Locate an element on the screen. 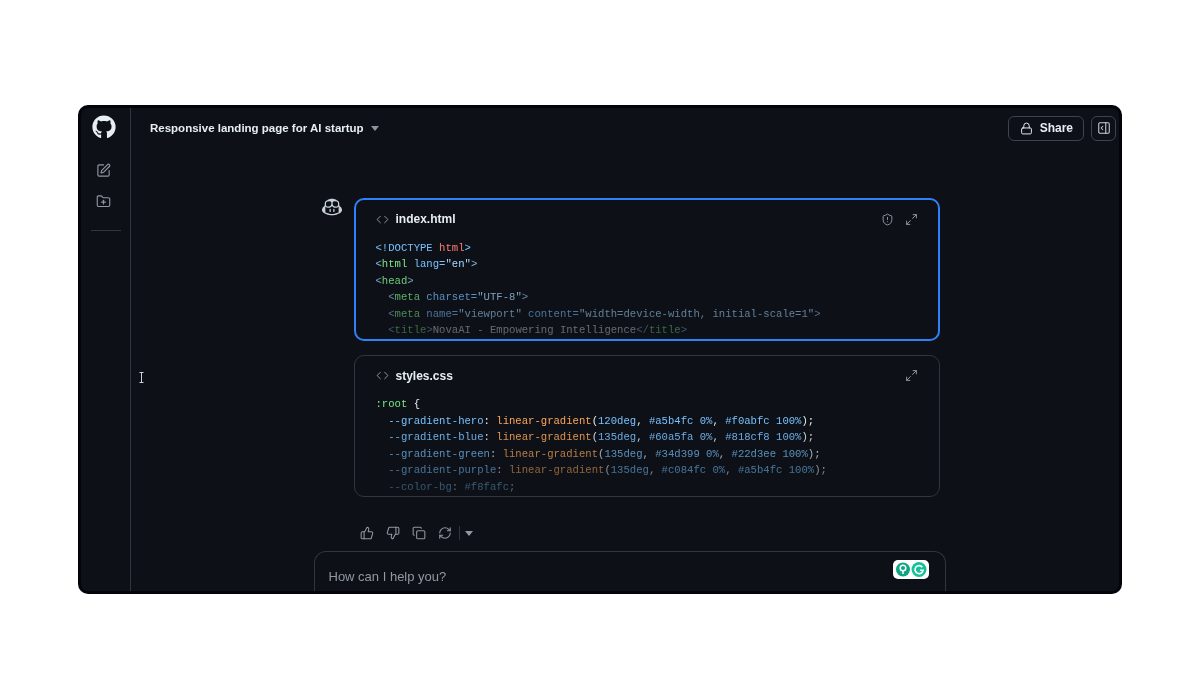  code-line: --color-bg: #f8fafc; is located at coordinates (451, 487).